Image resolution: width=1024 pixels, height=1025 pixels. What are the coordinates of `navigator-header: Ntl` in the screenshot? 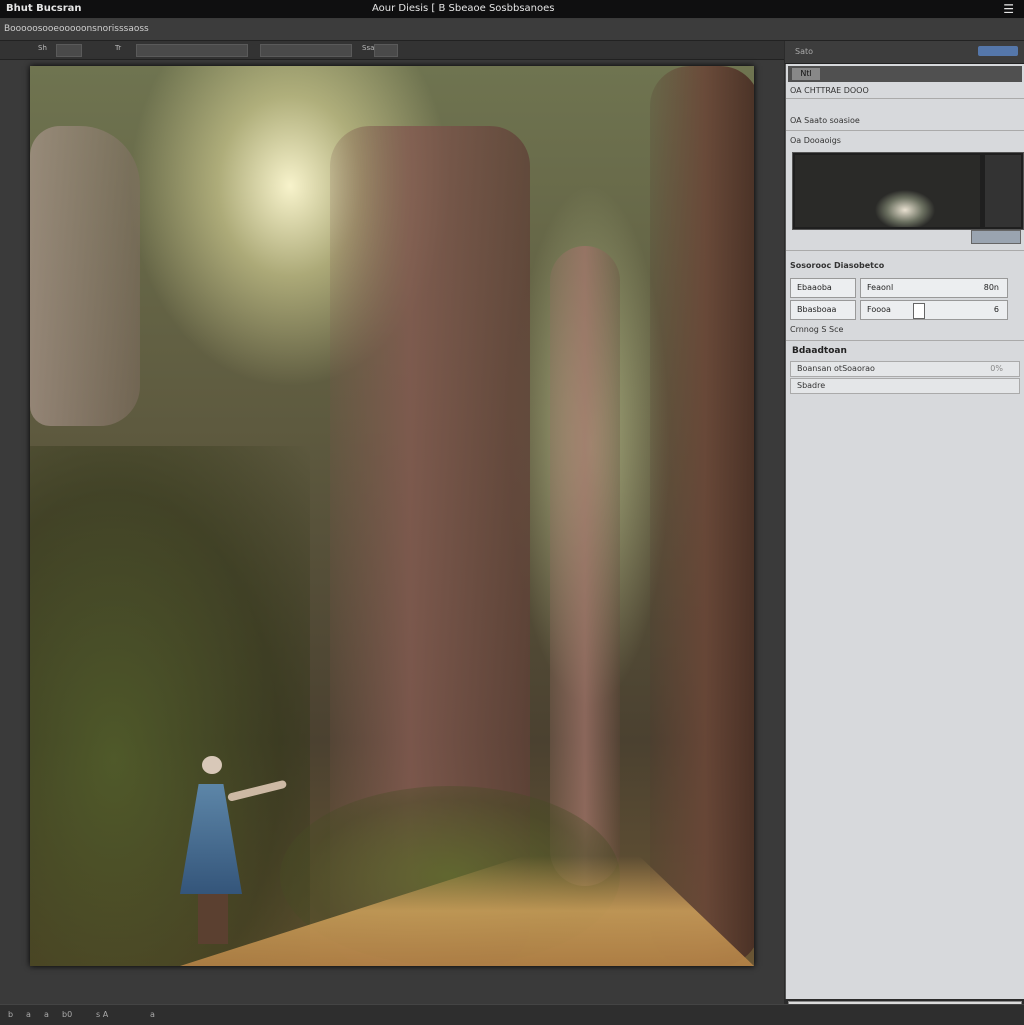 It's located at (905, 74).